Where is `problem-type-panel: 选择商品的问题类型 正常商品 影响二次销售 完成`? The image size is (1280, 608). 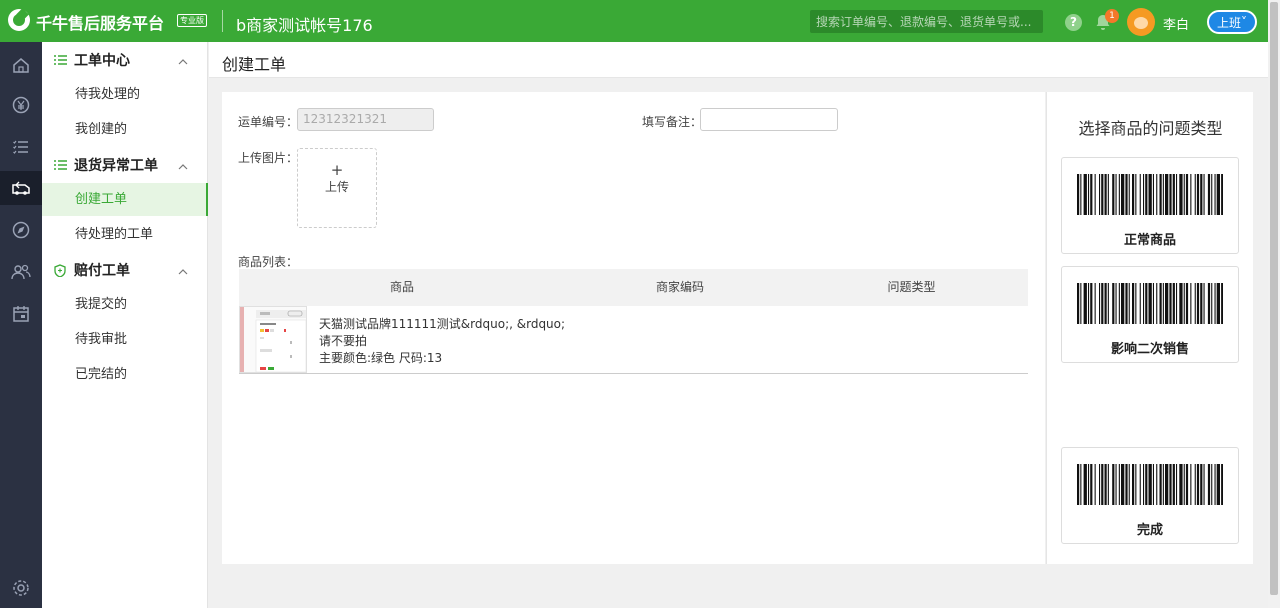
problem-type-panel: 选择商品的问题类型 正常商品 影响二次销售 完成 is located at coordinates (1149, 328).